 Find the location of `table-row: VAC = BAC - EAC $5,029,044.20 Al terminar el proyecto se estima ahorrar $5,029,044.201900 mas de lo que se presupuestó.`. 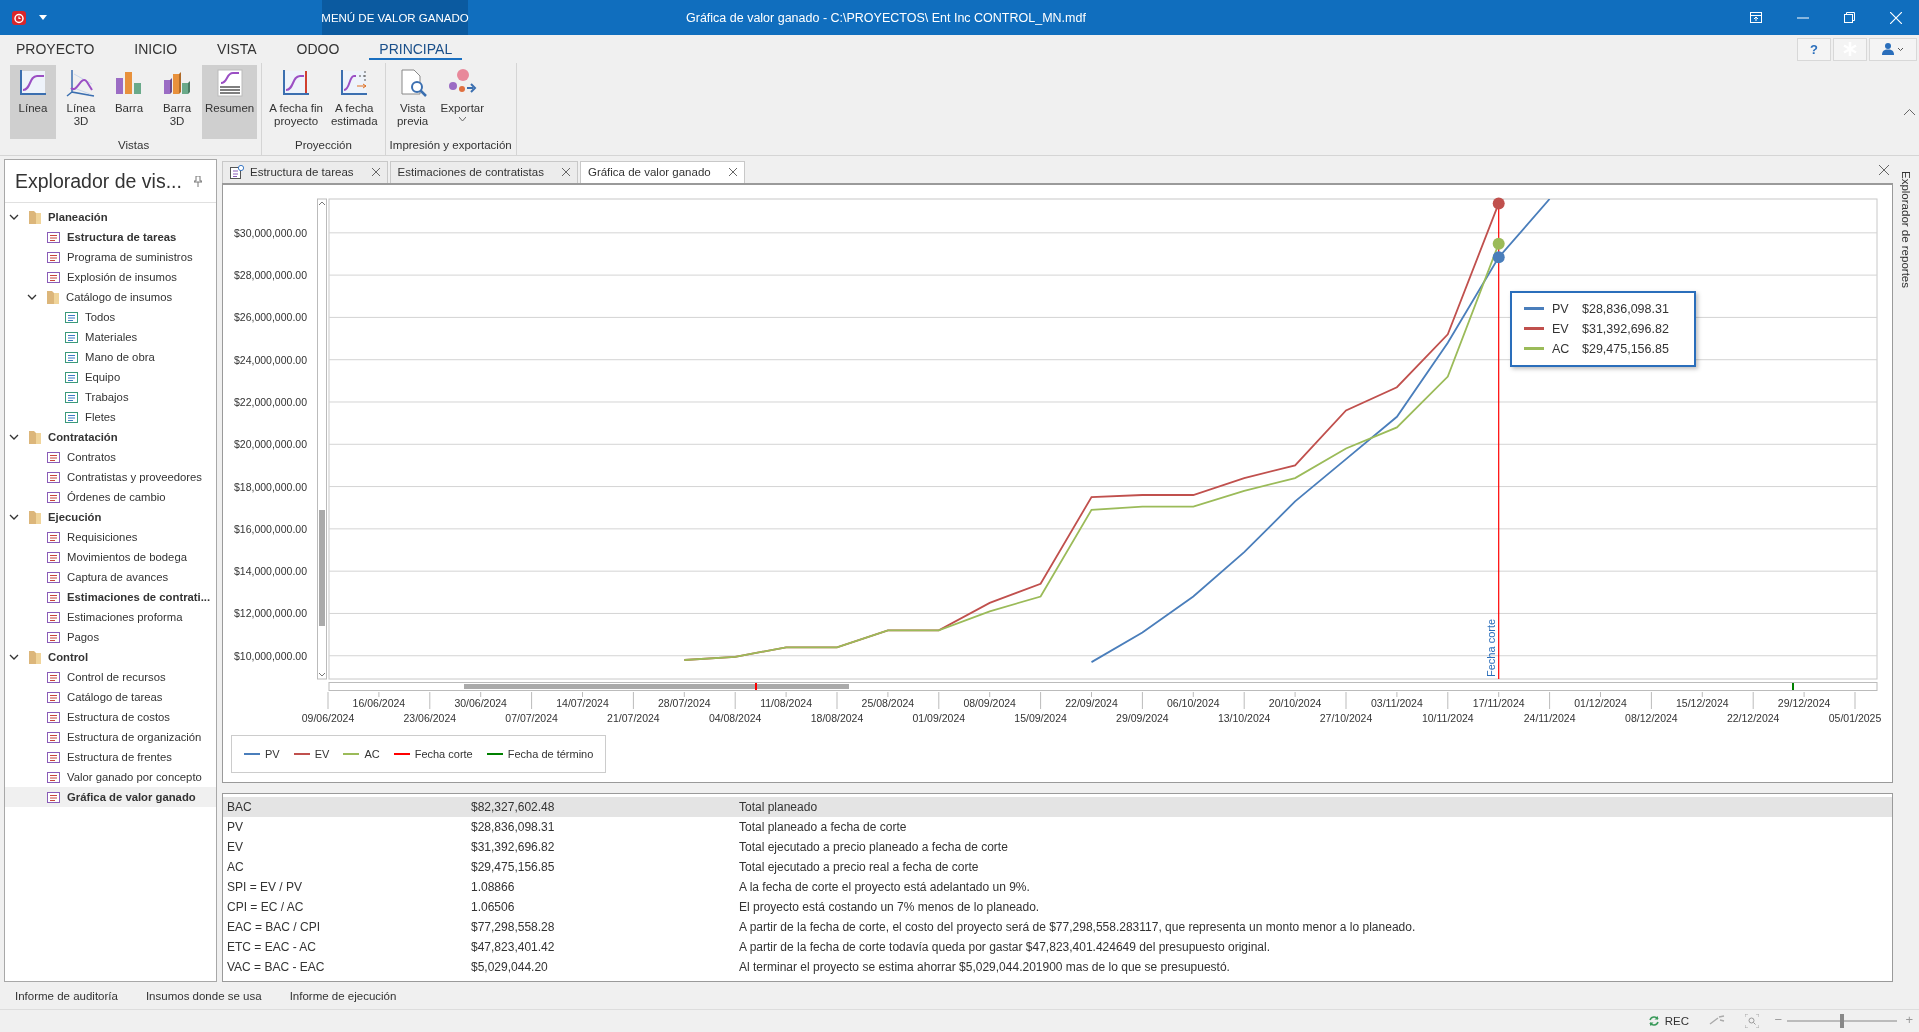

table-row: VAC = BAC - EAC $5,029,044.20 Al terminar el proyecto se estima ahorrar $5,029,044.201900 mas de lo que se presupuestó. is located at coordinates (1057, 966).